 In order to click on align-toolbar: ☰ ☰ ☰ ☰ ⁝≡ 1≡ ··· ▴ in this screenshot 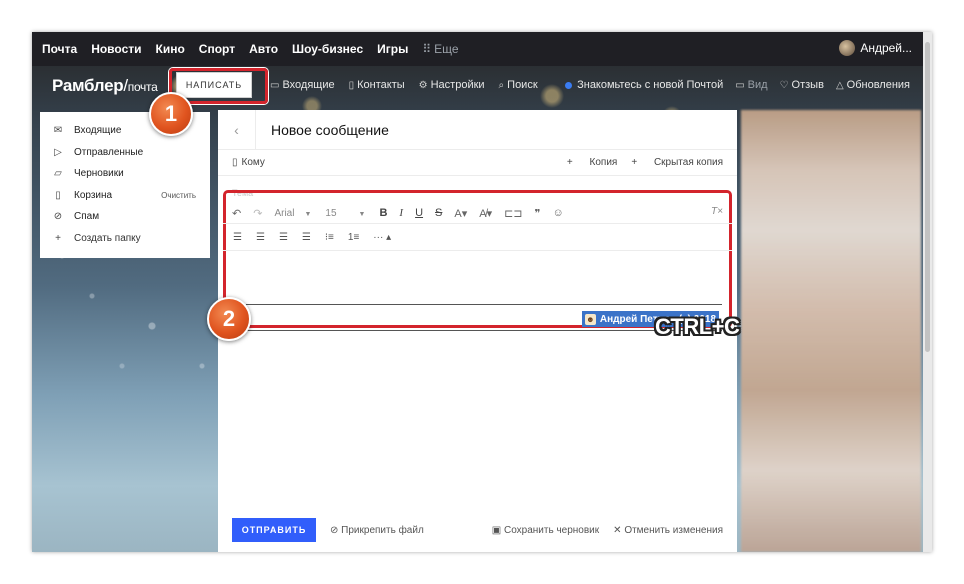, I will do `click(319, 237)`.